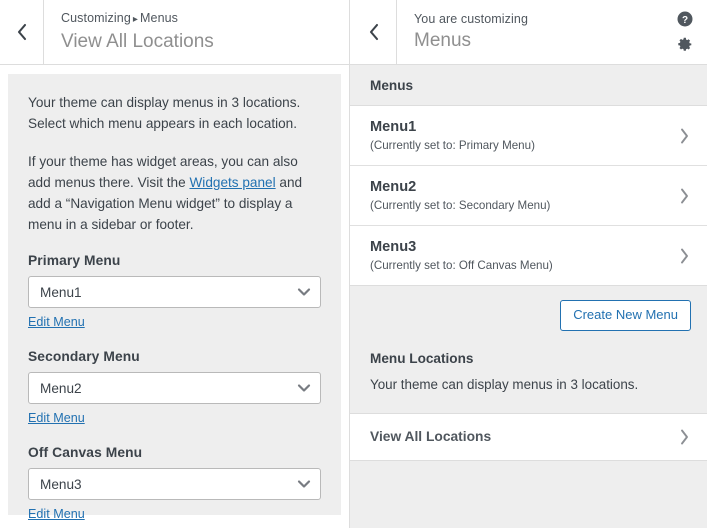 The image size is (707, 528). Describe the element at coordinates (159, 17) in the screenshot. I see `breadcrumb-current: Menus` at that location.